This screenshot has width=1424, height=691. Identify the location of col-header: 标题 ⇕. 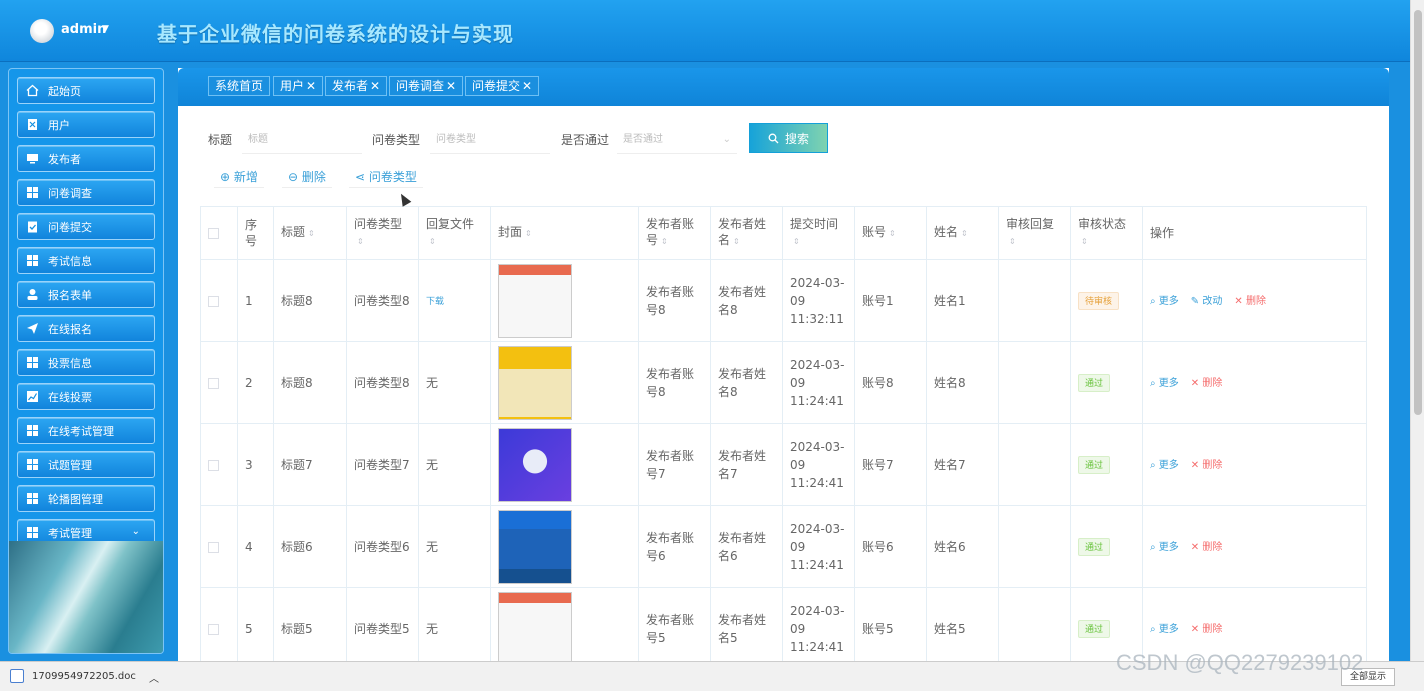
(310, 233).